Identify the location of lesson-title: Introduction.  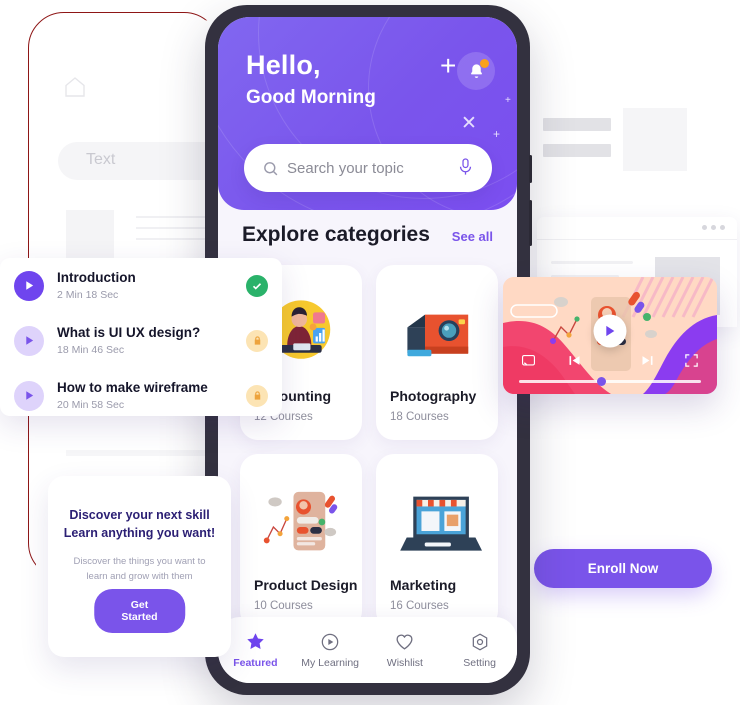
(96, 277).